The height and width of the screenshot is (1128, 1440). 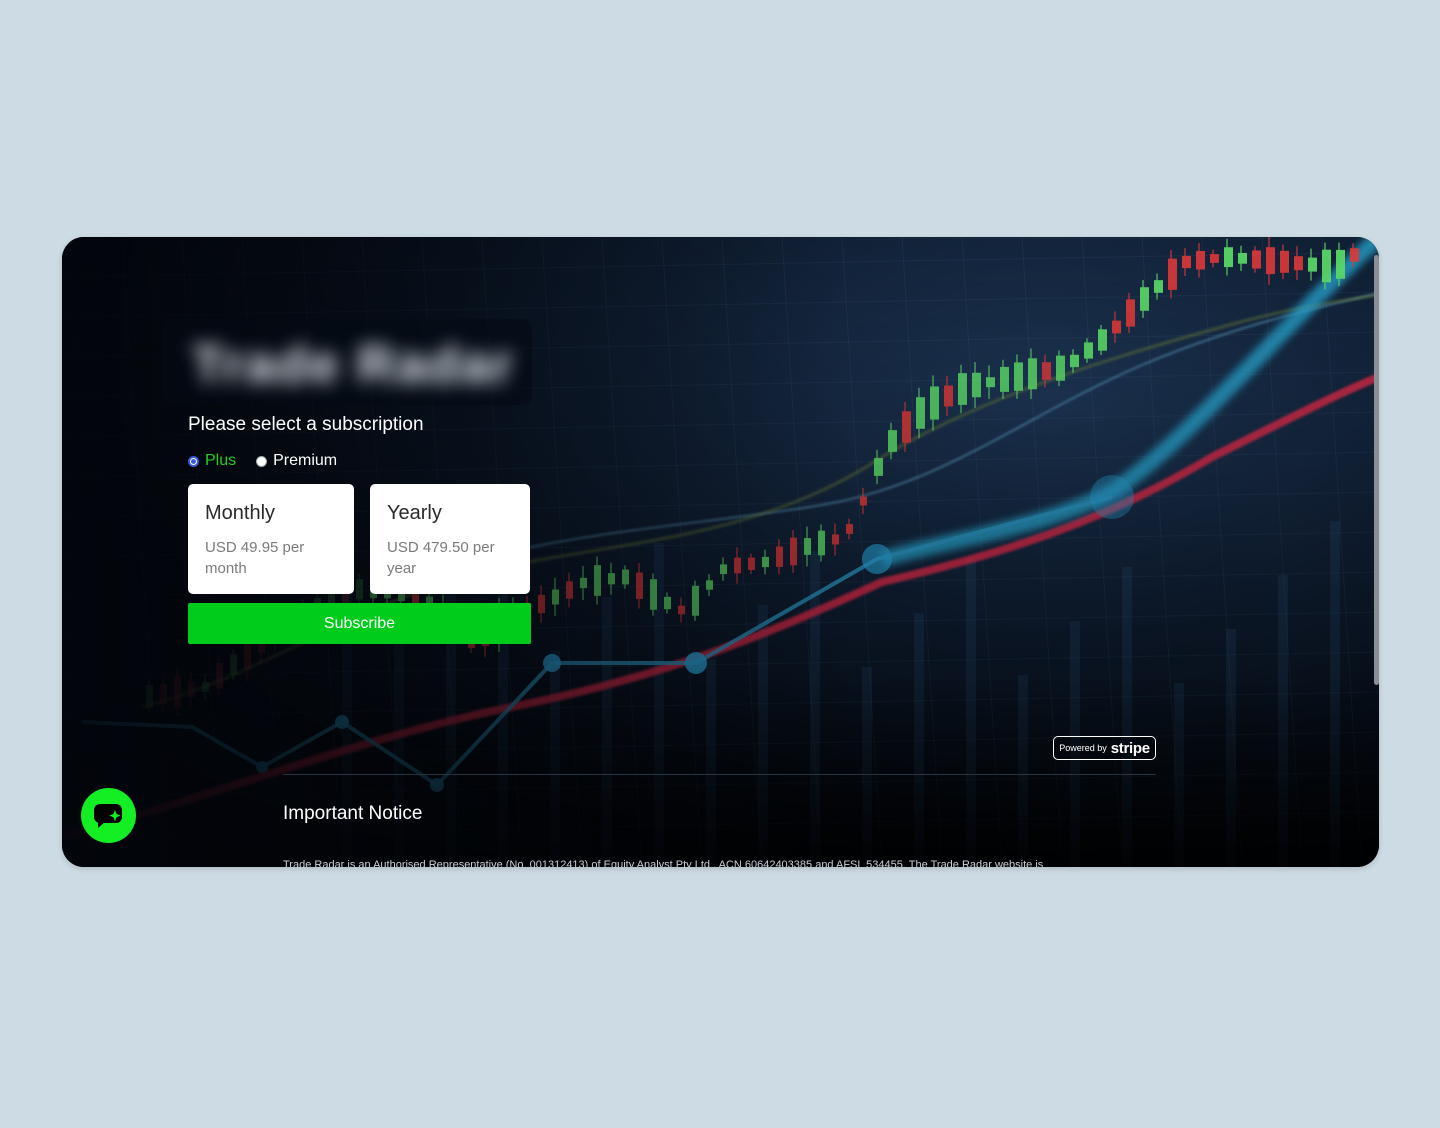 I want to click on powered-by-stripe-badge: Powered by stripe, so click(x=1104, y=748).